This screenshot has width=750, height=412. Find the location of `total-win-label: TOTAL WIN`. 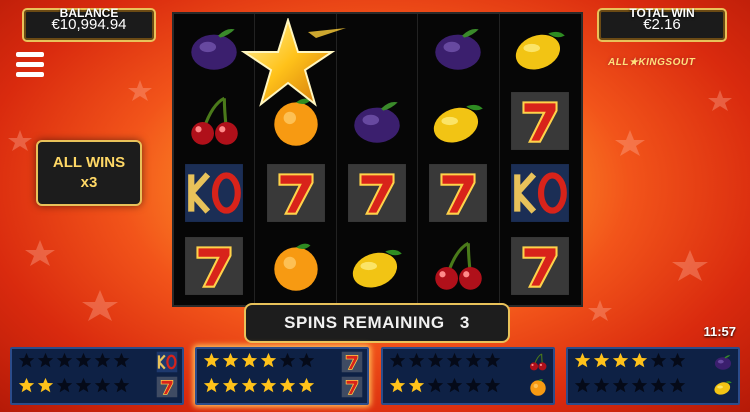

total-win-label: TOTAL WIN is located at coordinates (662, 13).